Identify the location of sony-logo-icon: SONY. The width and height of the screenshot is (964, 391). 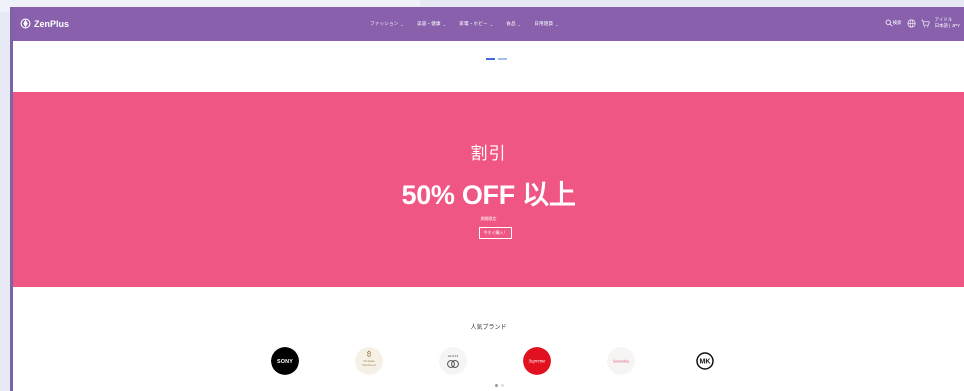
(285, 361).